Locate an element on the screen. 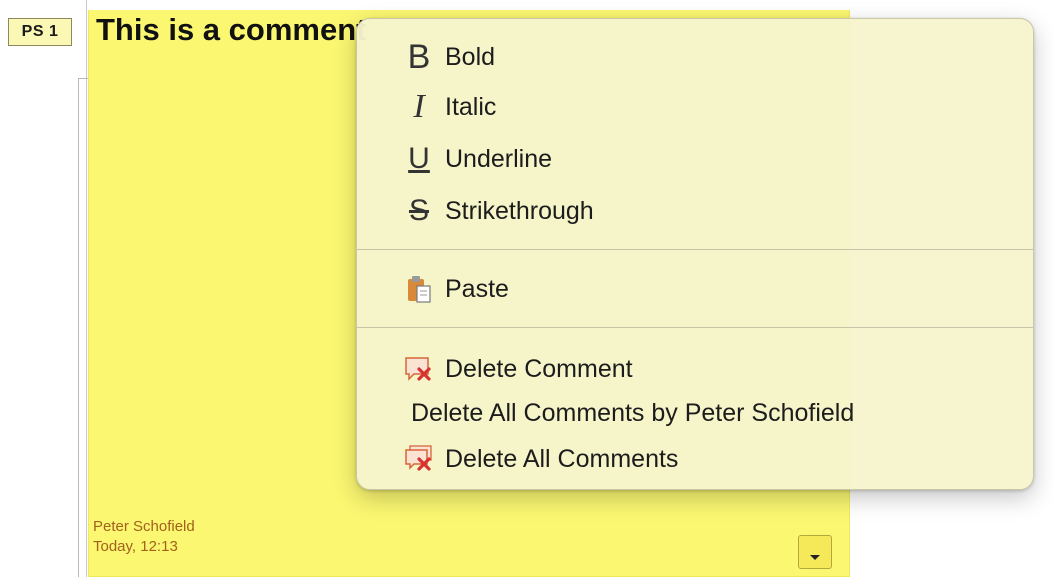 The width and height of the screenshot is (1054, 577). page-margin-line is located at coordinates (78, 327).